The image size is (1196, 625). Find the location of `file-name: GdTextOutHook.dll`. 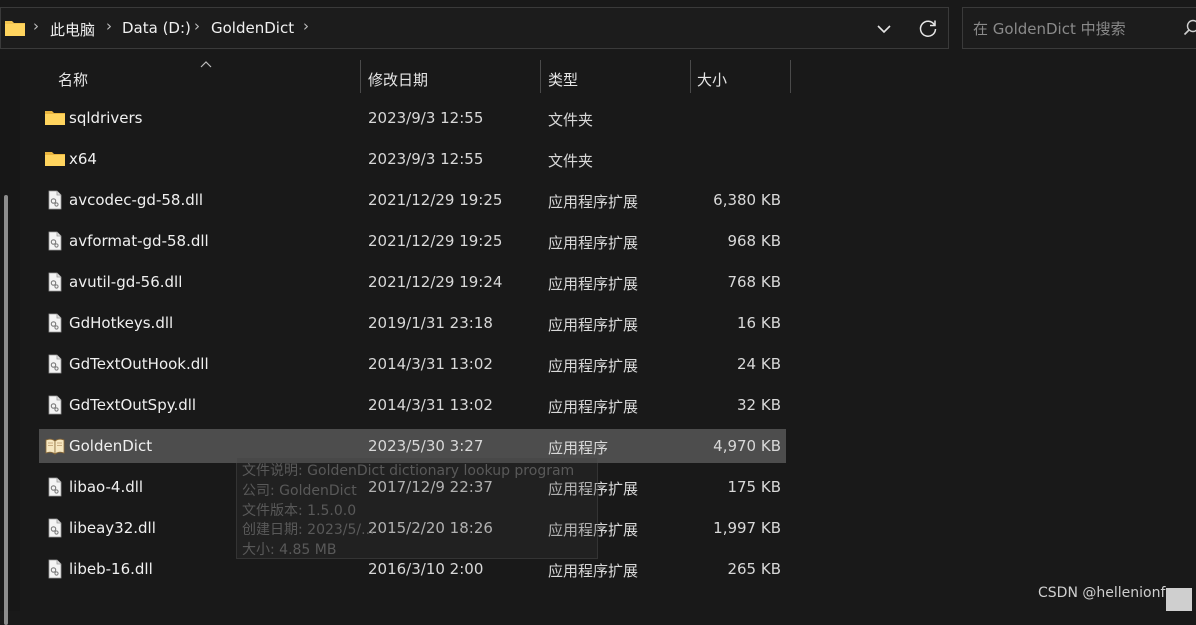

file-name: GdTextOutHook.dll is located at coordinates (139, 364).